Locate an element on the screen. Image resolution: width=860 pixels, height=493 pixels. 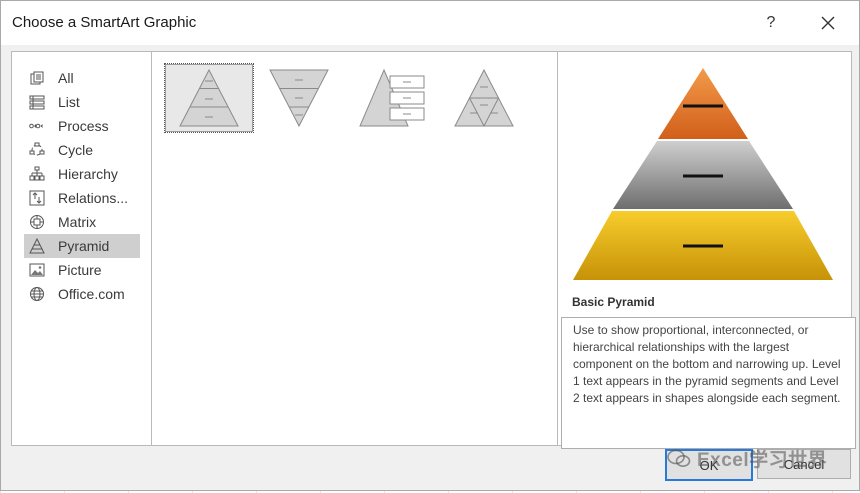
close-icon is located at coordinates (828, 23).